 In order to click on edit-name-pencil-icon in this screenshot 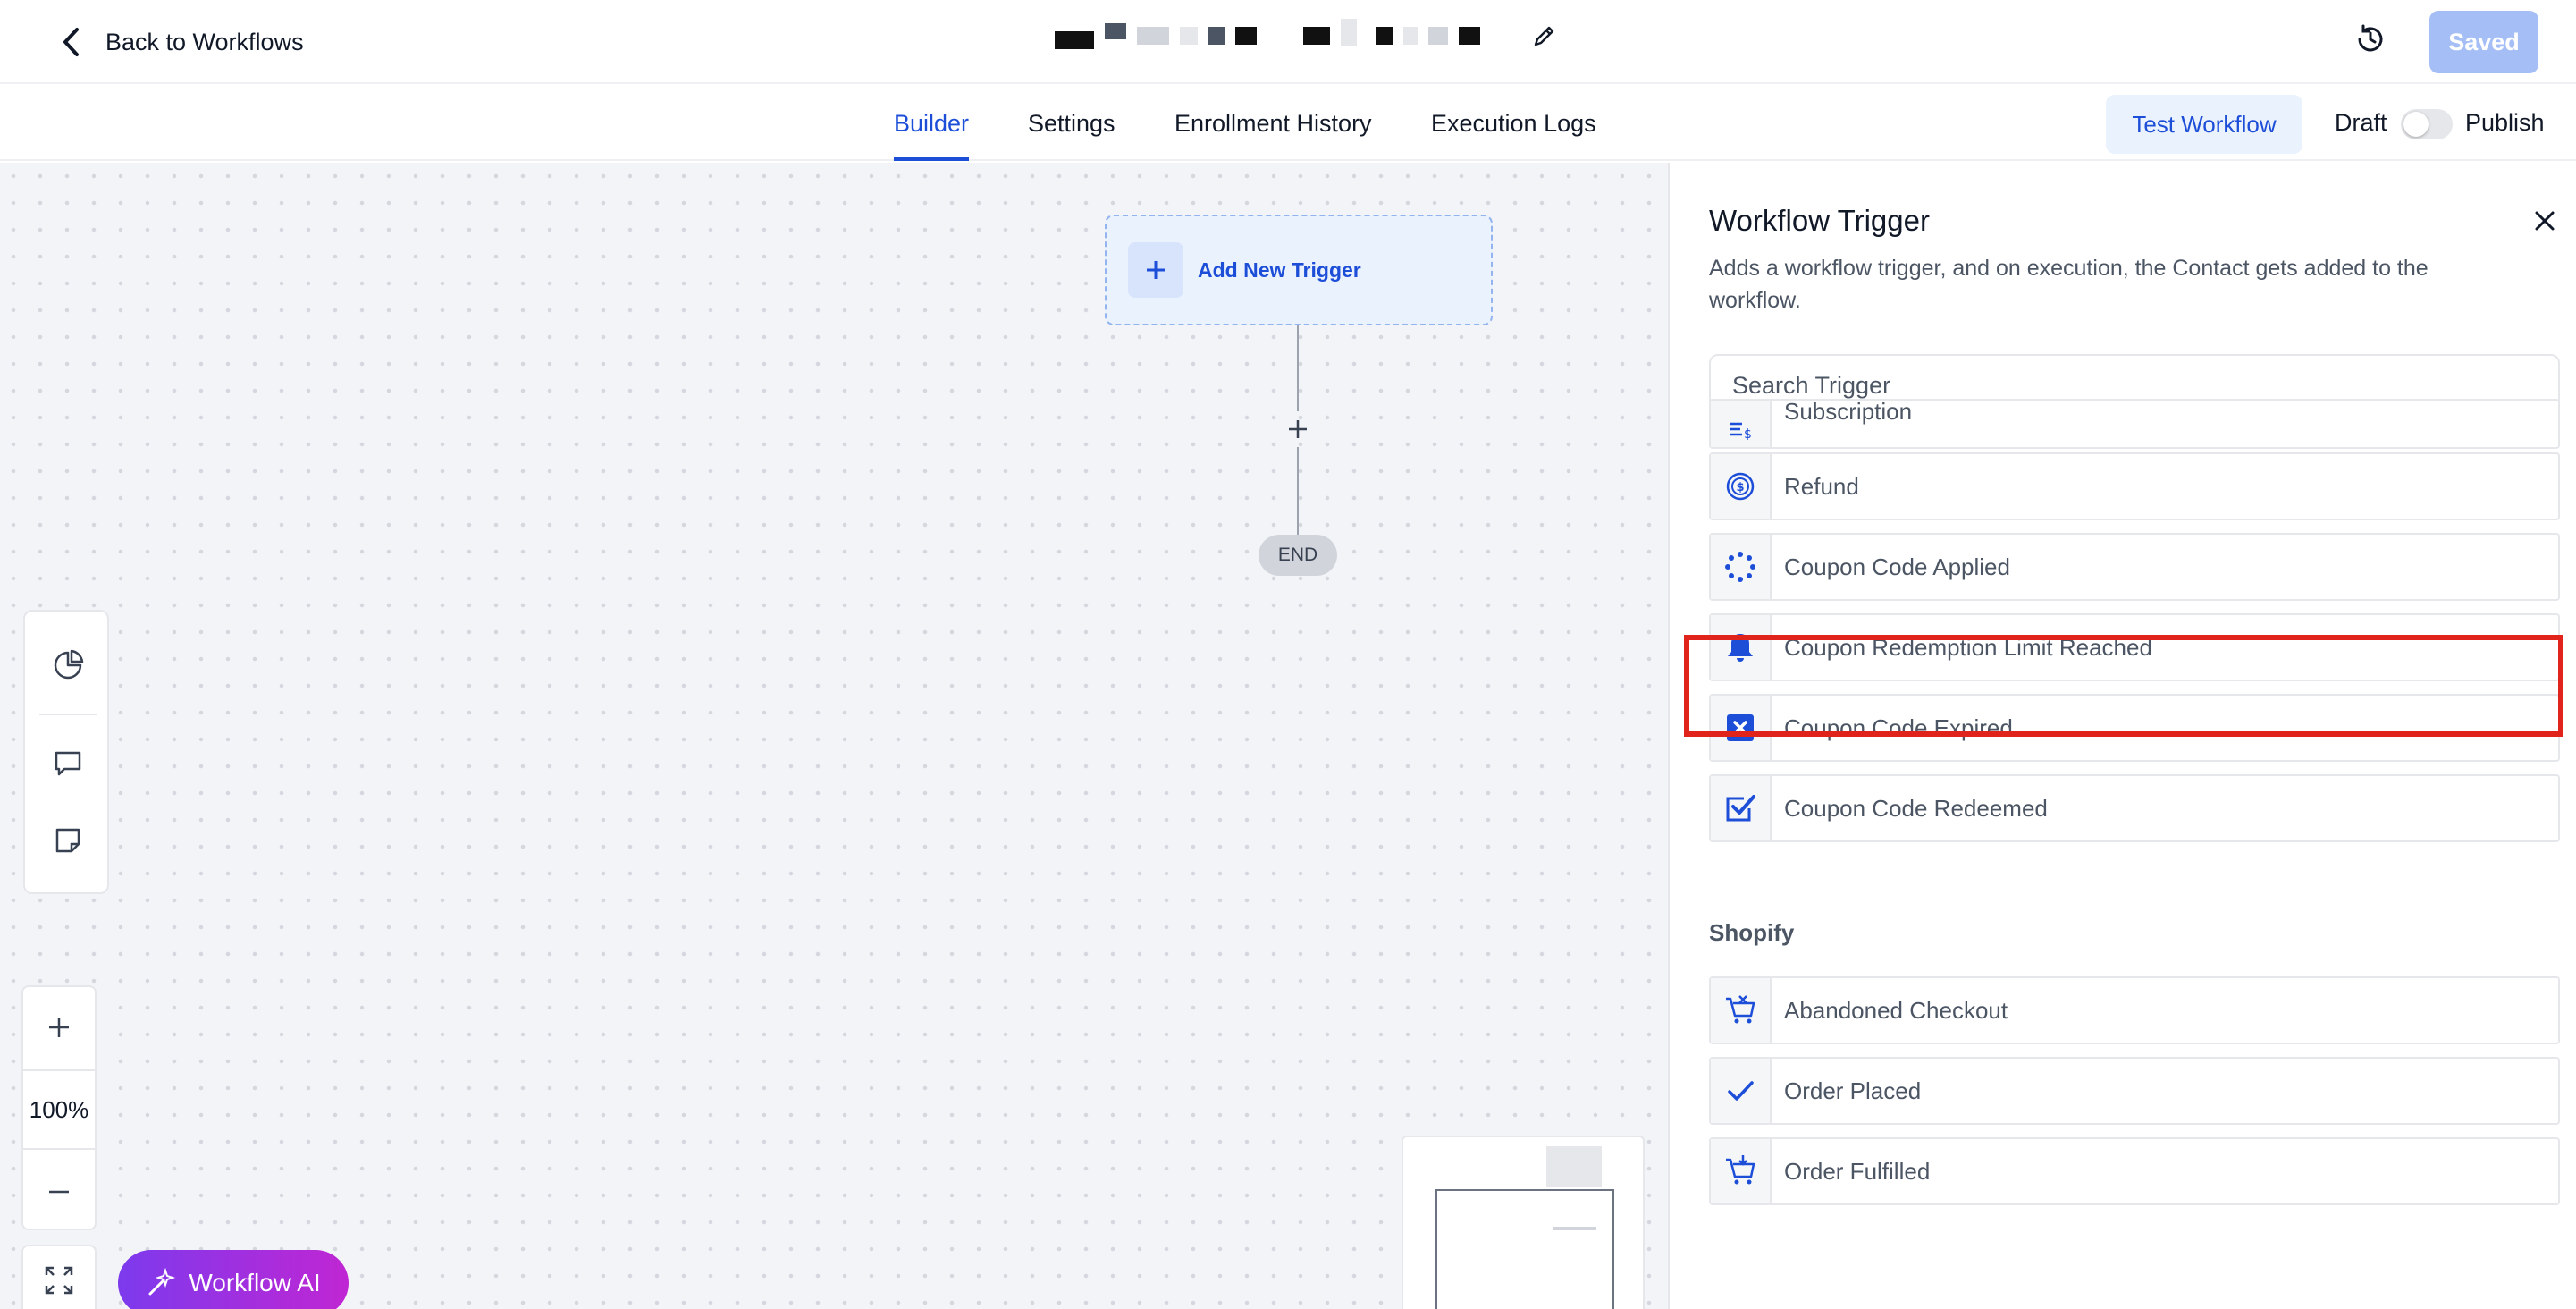, I will do `click(1544, 36)`.